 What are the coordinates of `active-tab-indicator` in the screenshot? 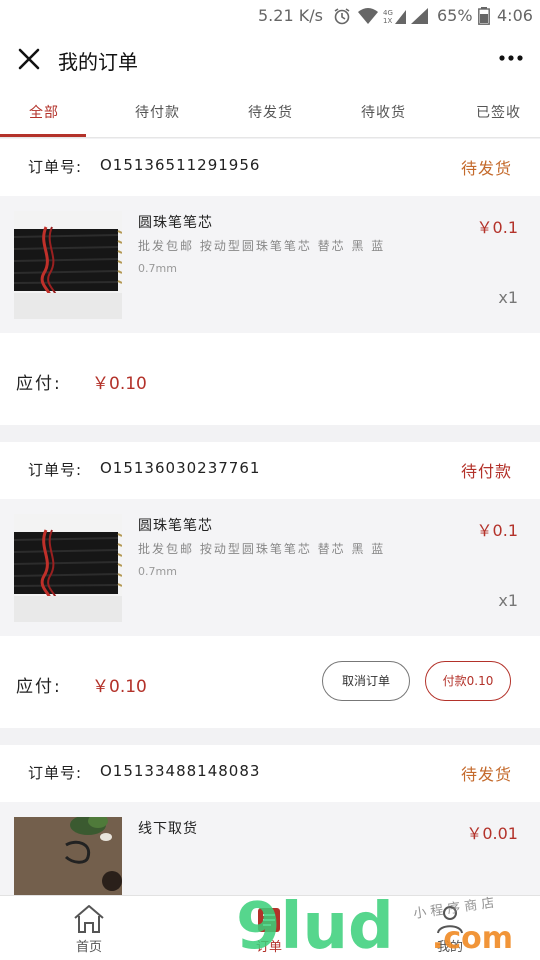 It's located at (43, 135).